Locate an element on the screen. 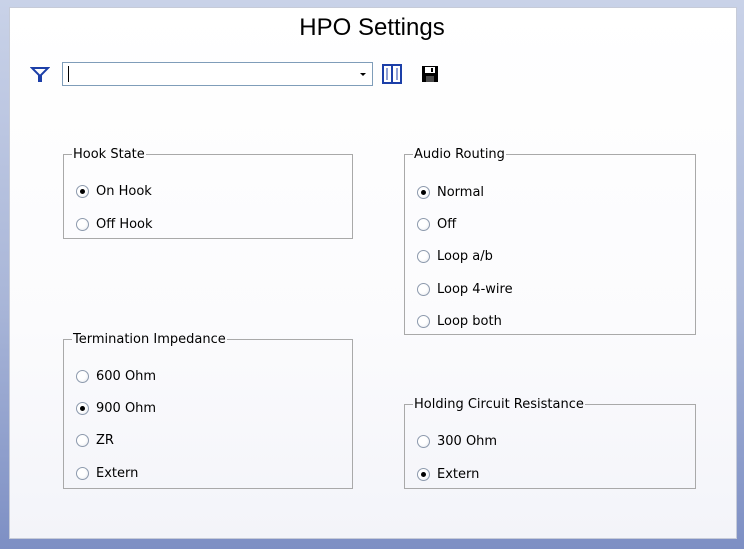 This screenshot has height=549, width=744. radio-loop-4wire: Loop 4-wire is located at coordinates (465, 289).